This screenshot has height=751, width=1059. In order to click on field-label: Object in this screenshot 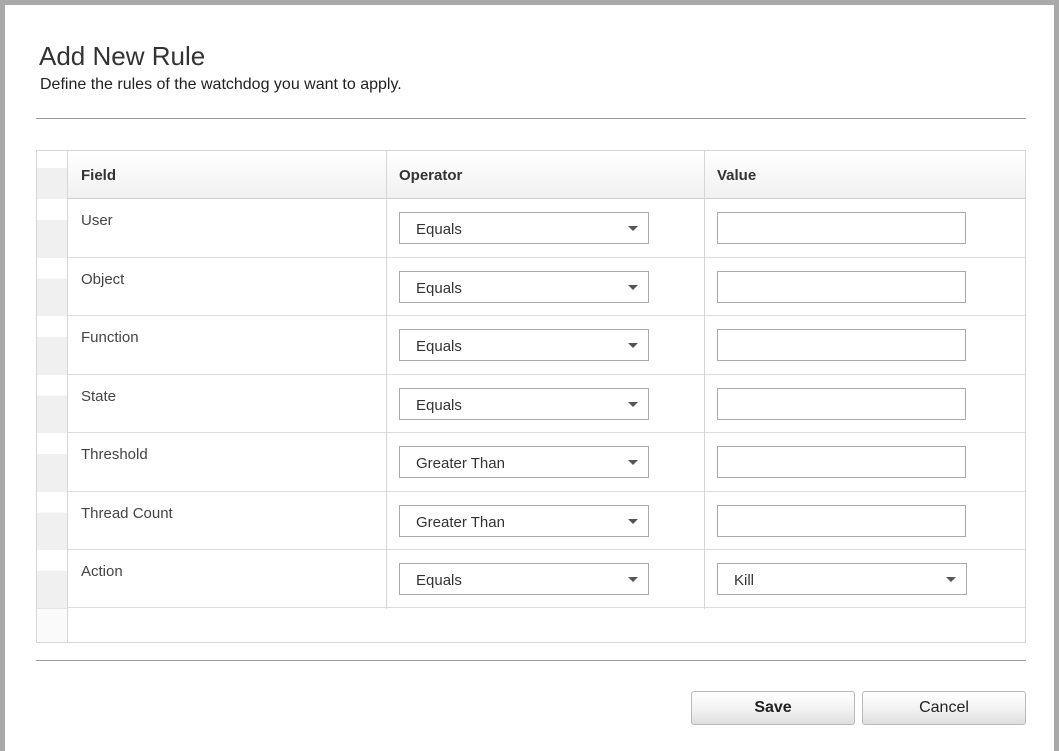, I will do `click(103, 279)`.